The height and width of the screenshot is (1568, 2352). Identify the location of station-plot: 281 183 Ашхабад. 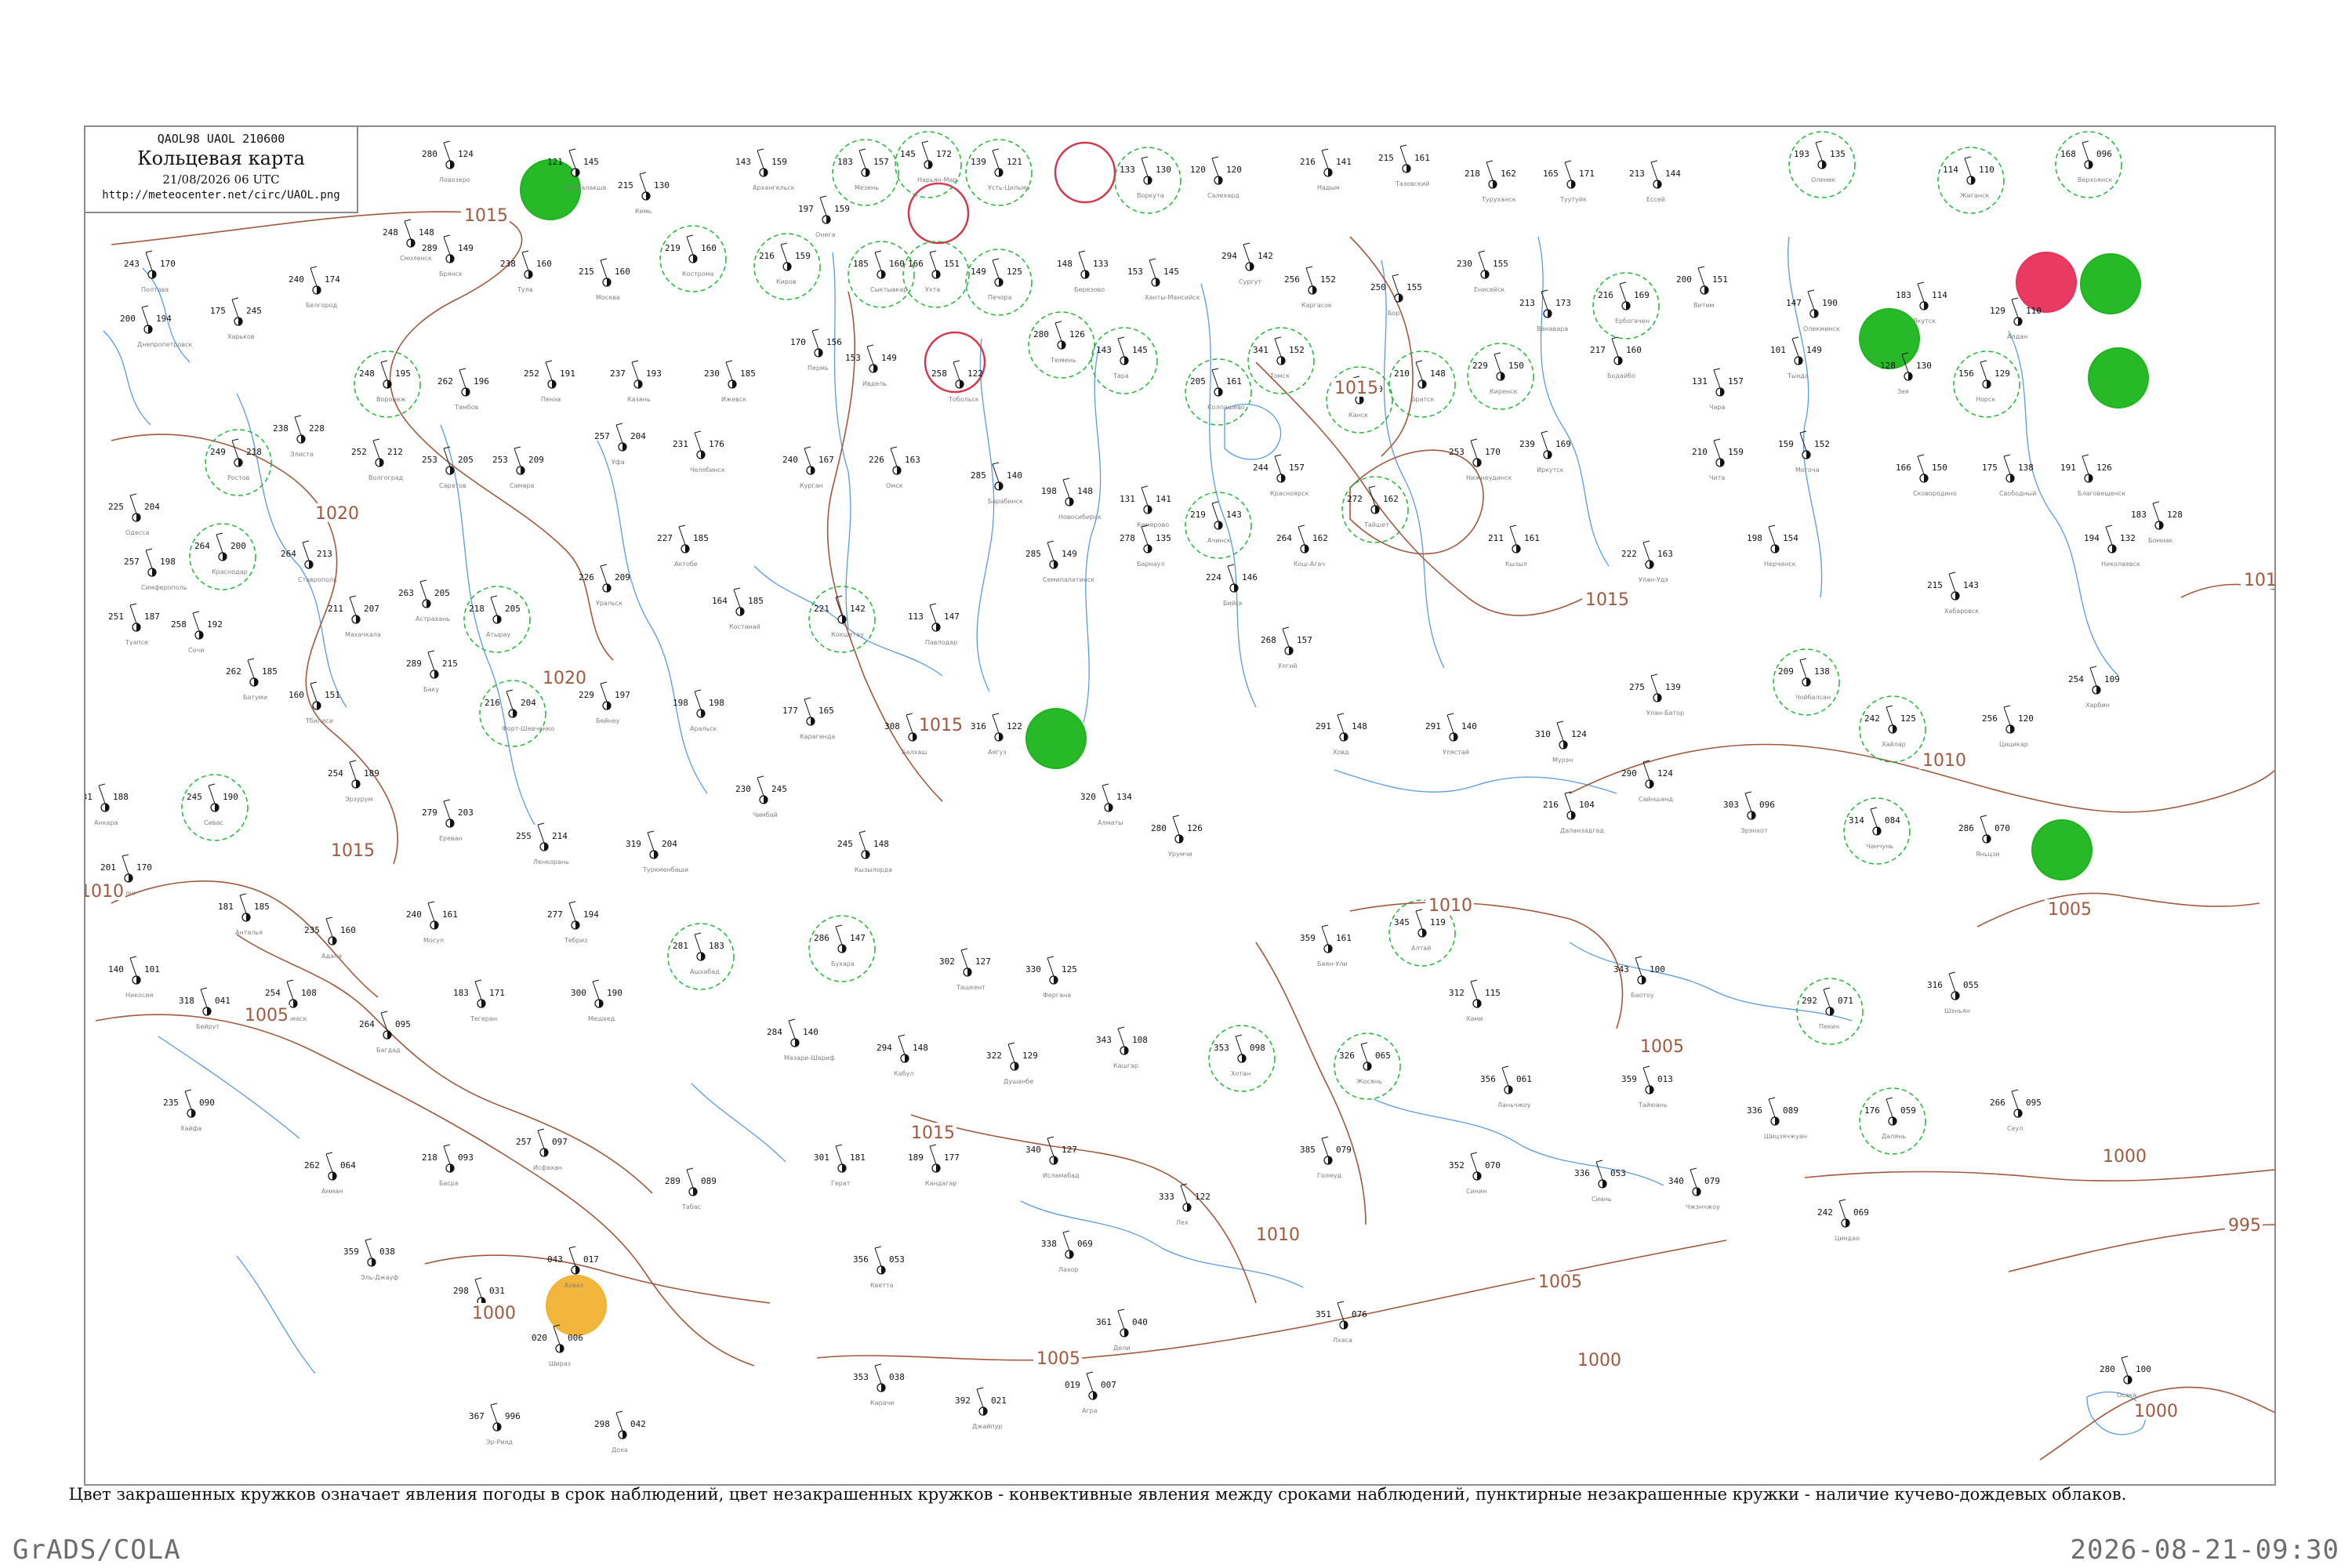
(698, 953).